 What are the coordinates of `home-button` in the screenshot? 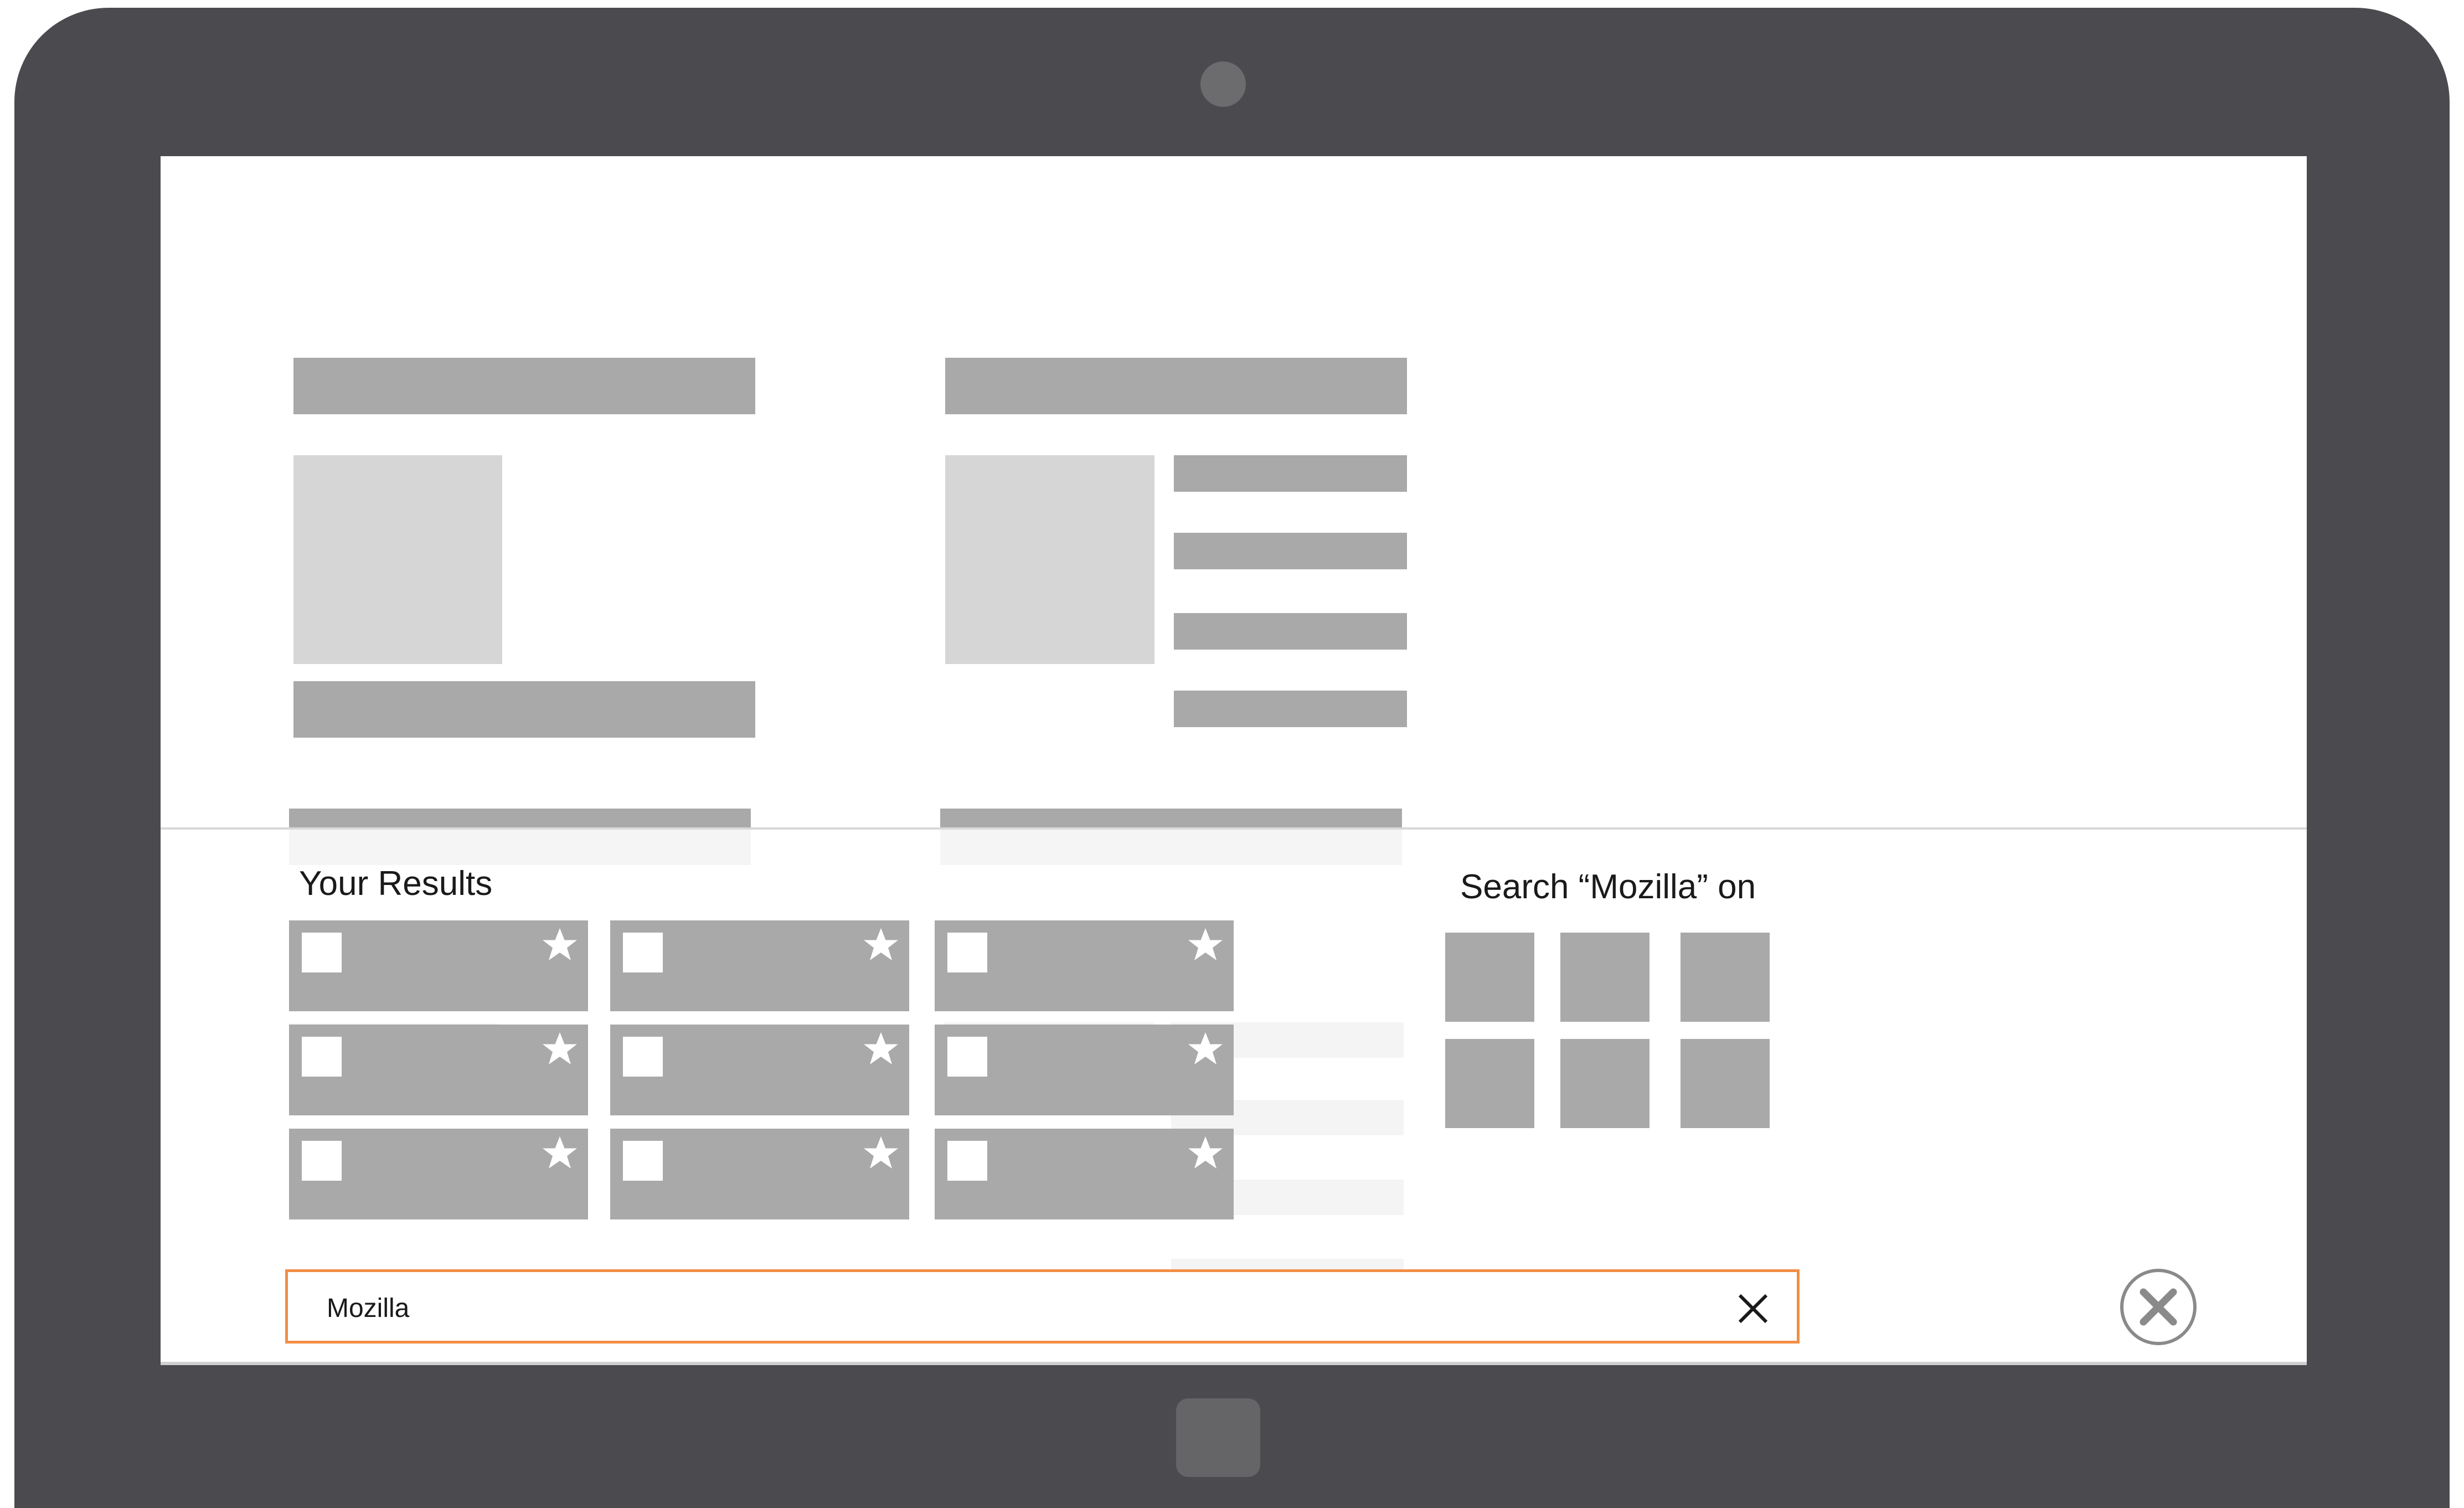 It's located at (1218, 1437).